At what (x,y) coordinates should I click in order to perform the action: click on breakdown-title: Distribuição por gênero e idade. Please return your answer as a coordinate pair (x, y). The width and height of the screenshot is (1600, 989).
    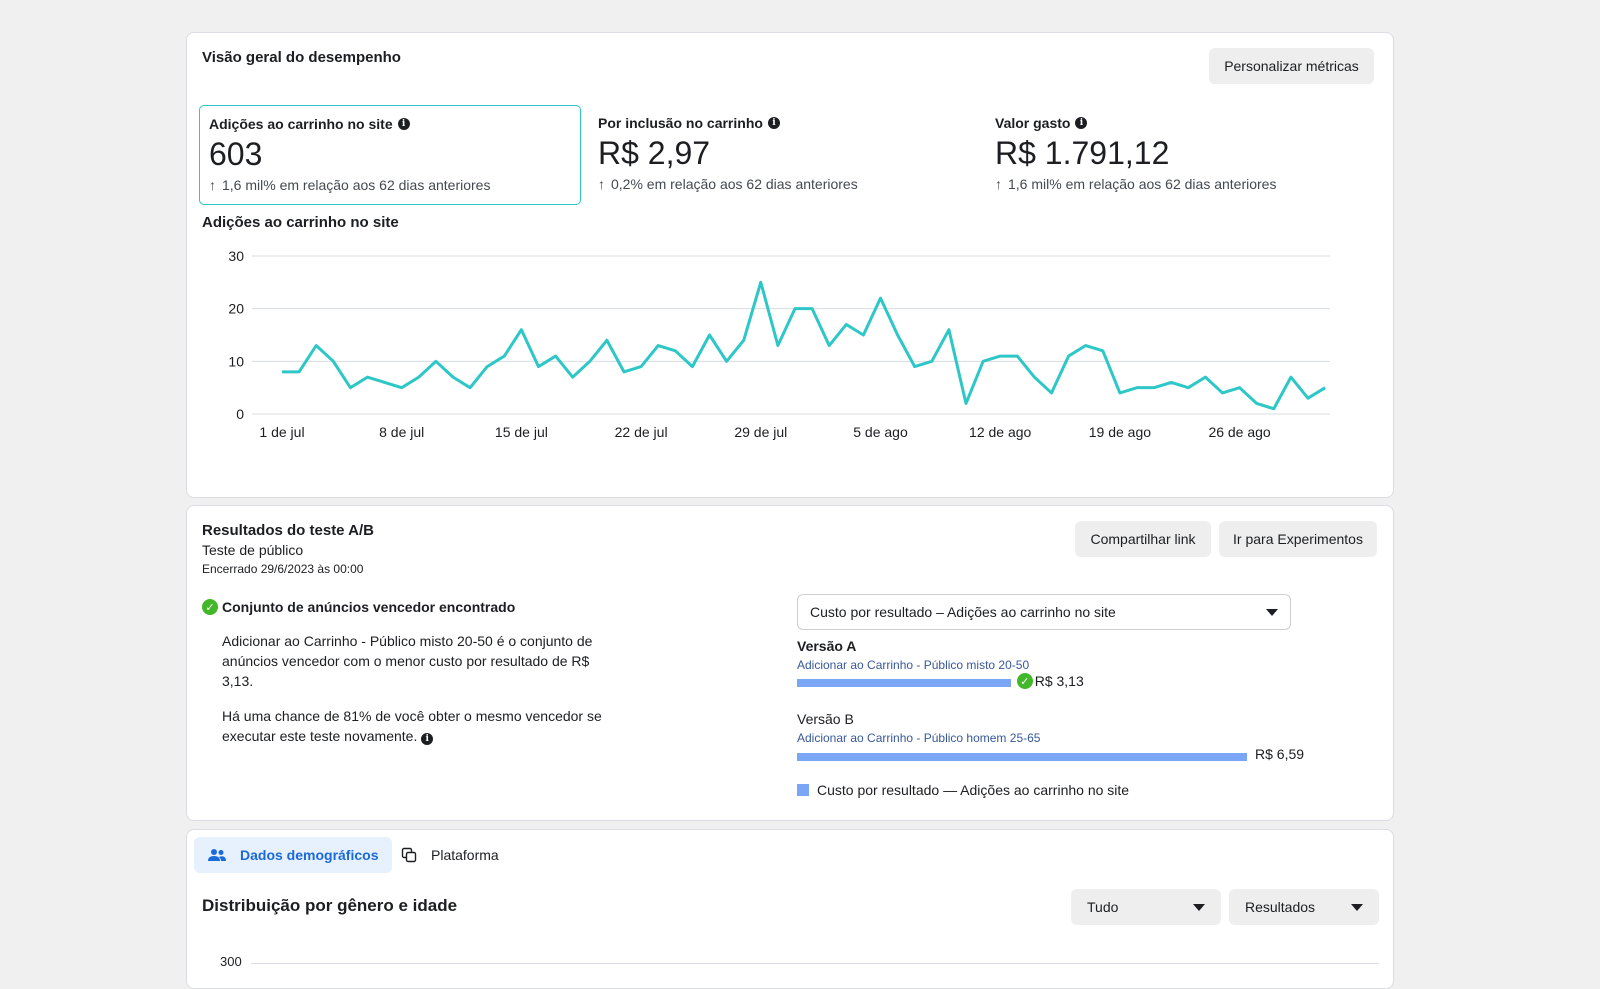
    Looking at the image, I should click on (330, 905).